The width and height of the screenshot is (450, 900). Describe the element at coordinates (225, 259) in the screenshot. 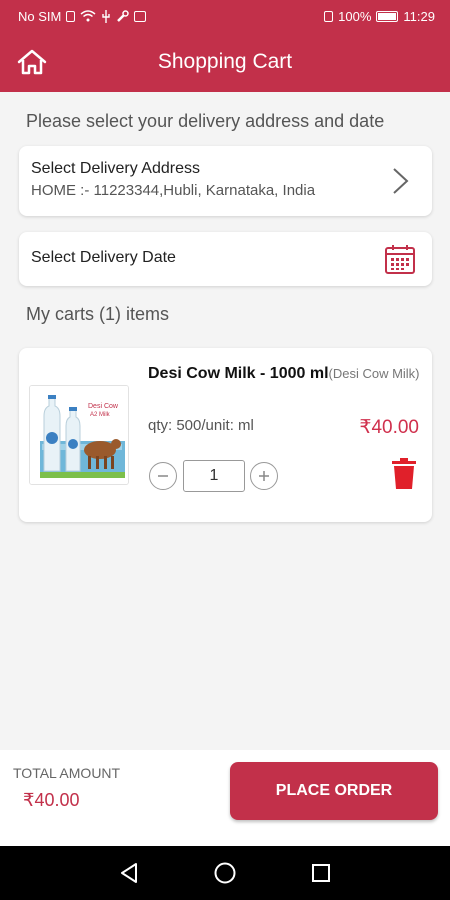

I see `delivery-date-card: Select Delivery Date` at that location.